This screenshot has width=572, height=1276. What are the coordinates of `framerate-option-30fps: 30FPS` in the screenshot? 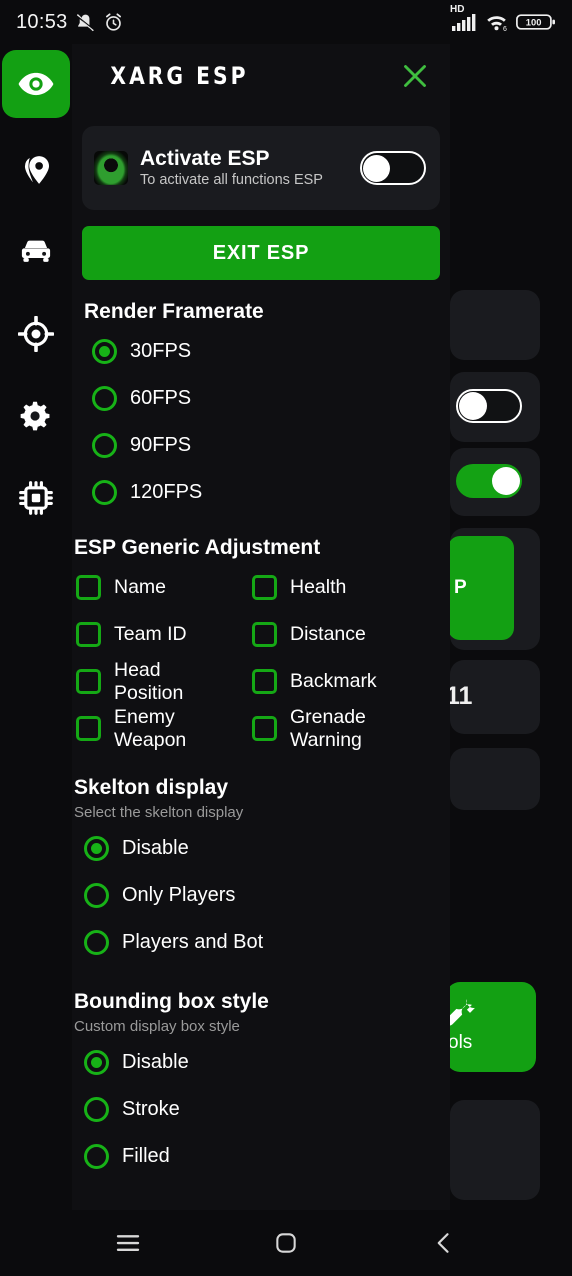 It's located at (261, 351).